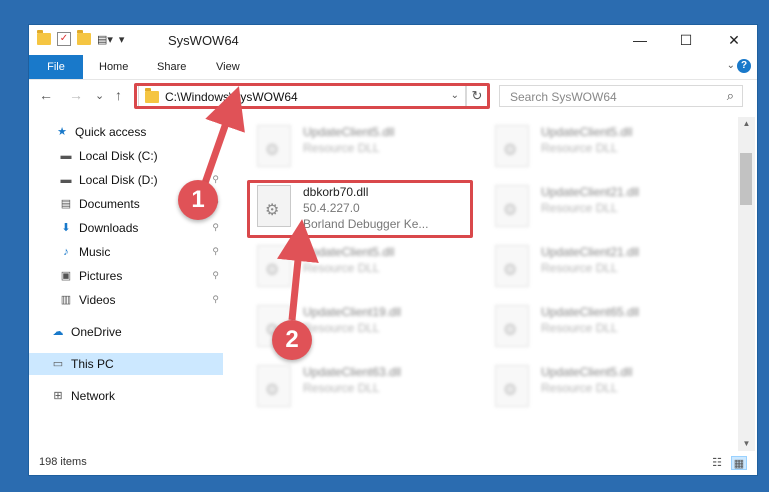 This screenshot has height=492, width=769. I want to click on sidebar-item-label: Documents, so click(109, 204).